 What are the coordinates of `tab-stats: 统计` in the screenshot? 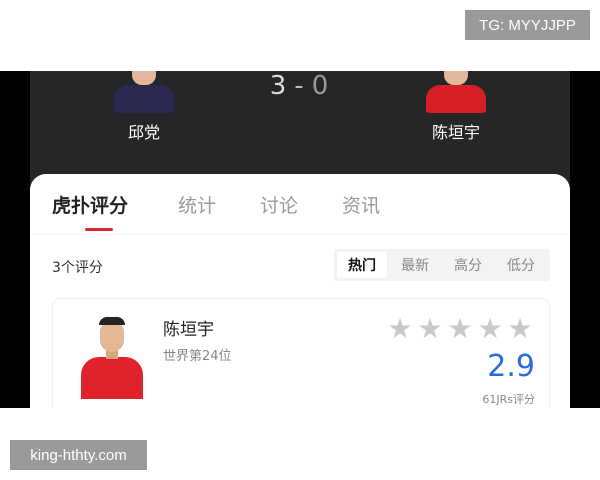 It's located at (197, 204).